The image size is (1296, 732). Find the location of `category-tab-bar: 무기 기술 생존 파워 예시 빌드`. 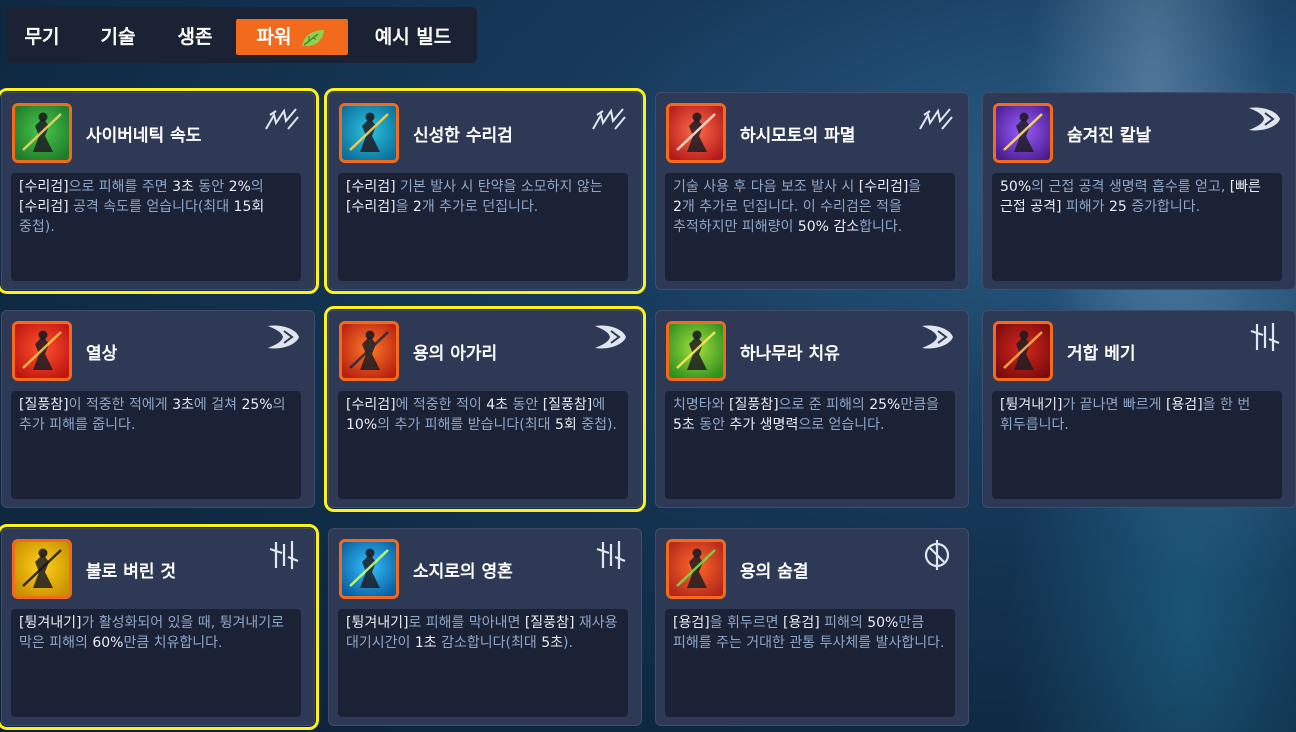

category-tab-bar: 무기 기술 생존 파워 예시 빌드 is located at coordinates (241, 35).